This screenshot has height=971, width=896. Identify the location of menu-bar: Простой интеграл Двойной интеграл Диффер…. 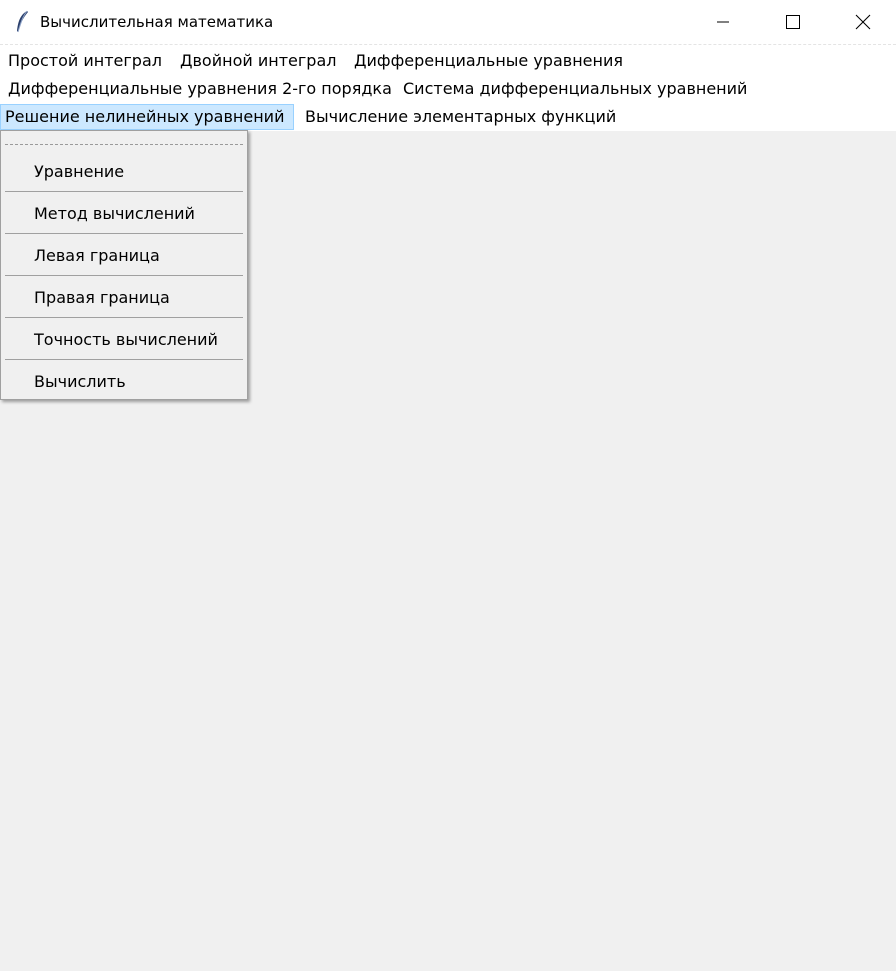
(448, 87).